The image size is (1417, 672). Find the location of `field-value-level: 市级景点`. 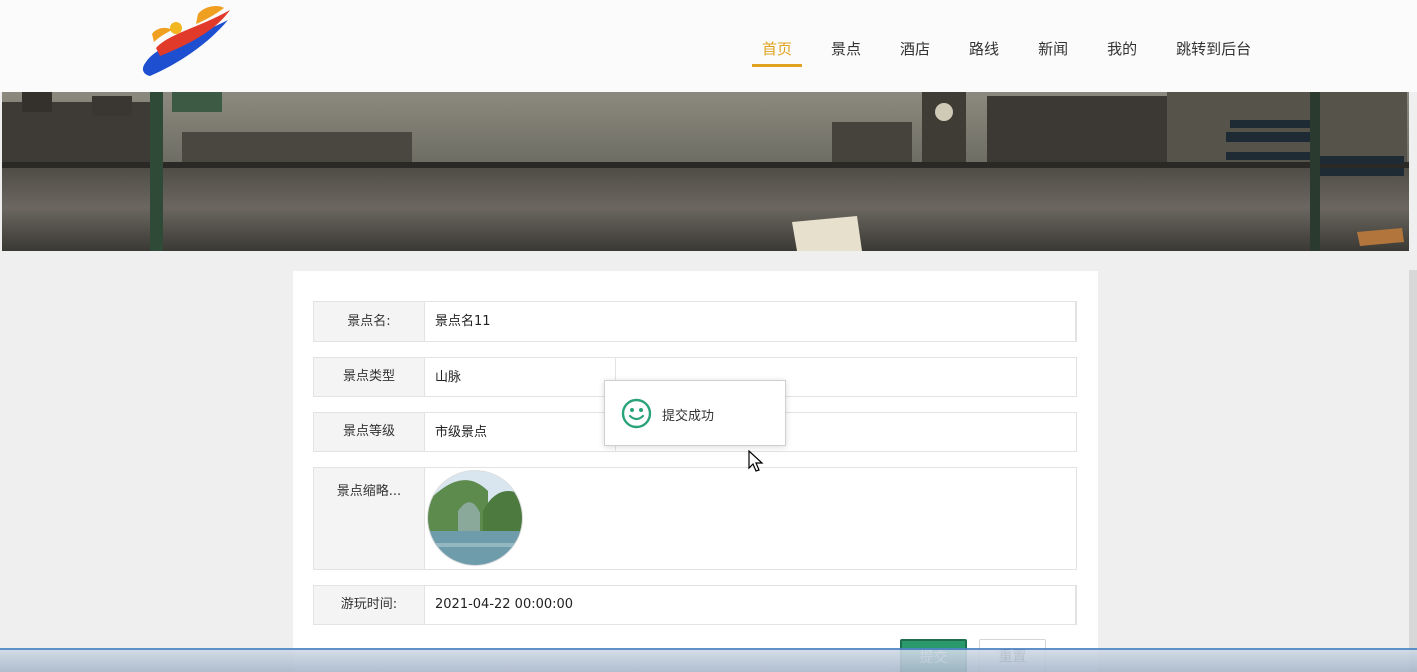

field-value-level: 市级景点 is located at coordinates (461, 432).